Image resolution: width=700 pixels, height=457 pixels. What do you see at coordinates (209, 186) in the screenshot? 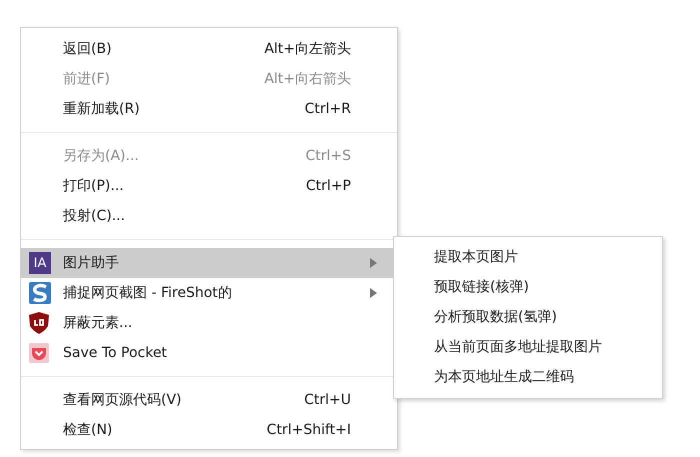
I see `menu-item: 打印(P)... Ctrl+P` at bounding box center [209, 186].